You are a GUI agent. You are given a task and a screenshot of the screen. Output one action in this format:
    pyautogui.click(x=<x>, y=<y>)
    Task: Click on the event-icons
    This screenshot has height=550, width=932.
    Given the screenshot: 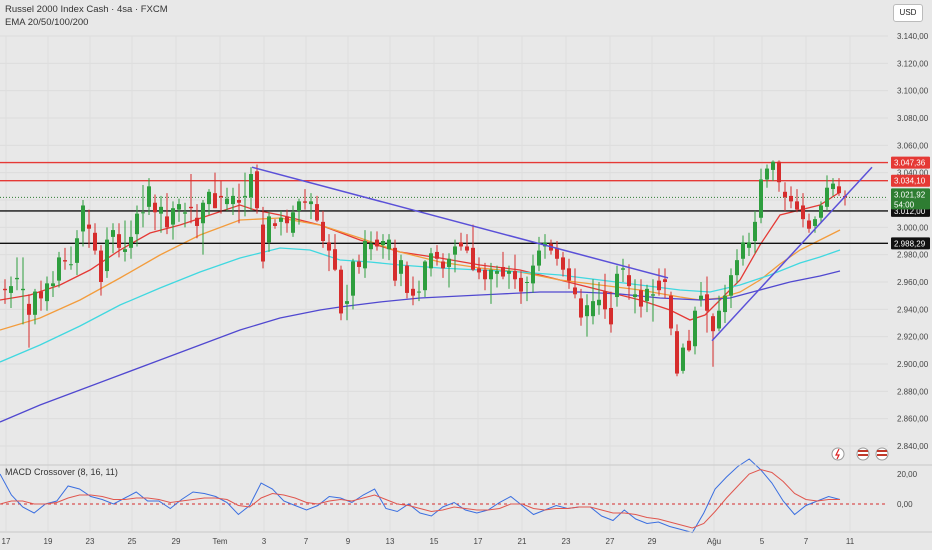 What is the action you would take?
    pyautogui.click(x=860, y=454)
    